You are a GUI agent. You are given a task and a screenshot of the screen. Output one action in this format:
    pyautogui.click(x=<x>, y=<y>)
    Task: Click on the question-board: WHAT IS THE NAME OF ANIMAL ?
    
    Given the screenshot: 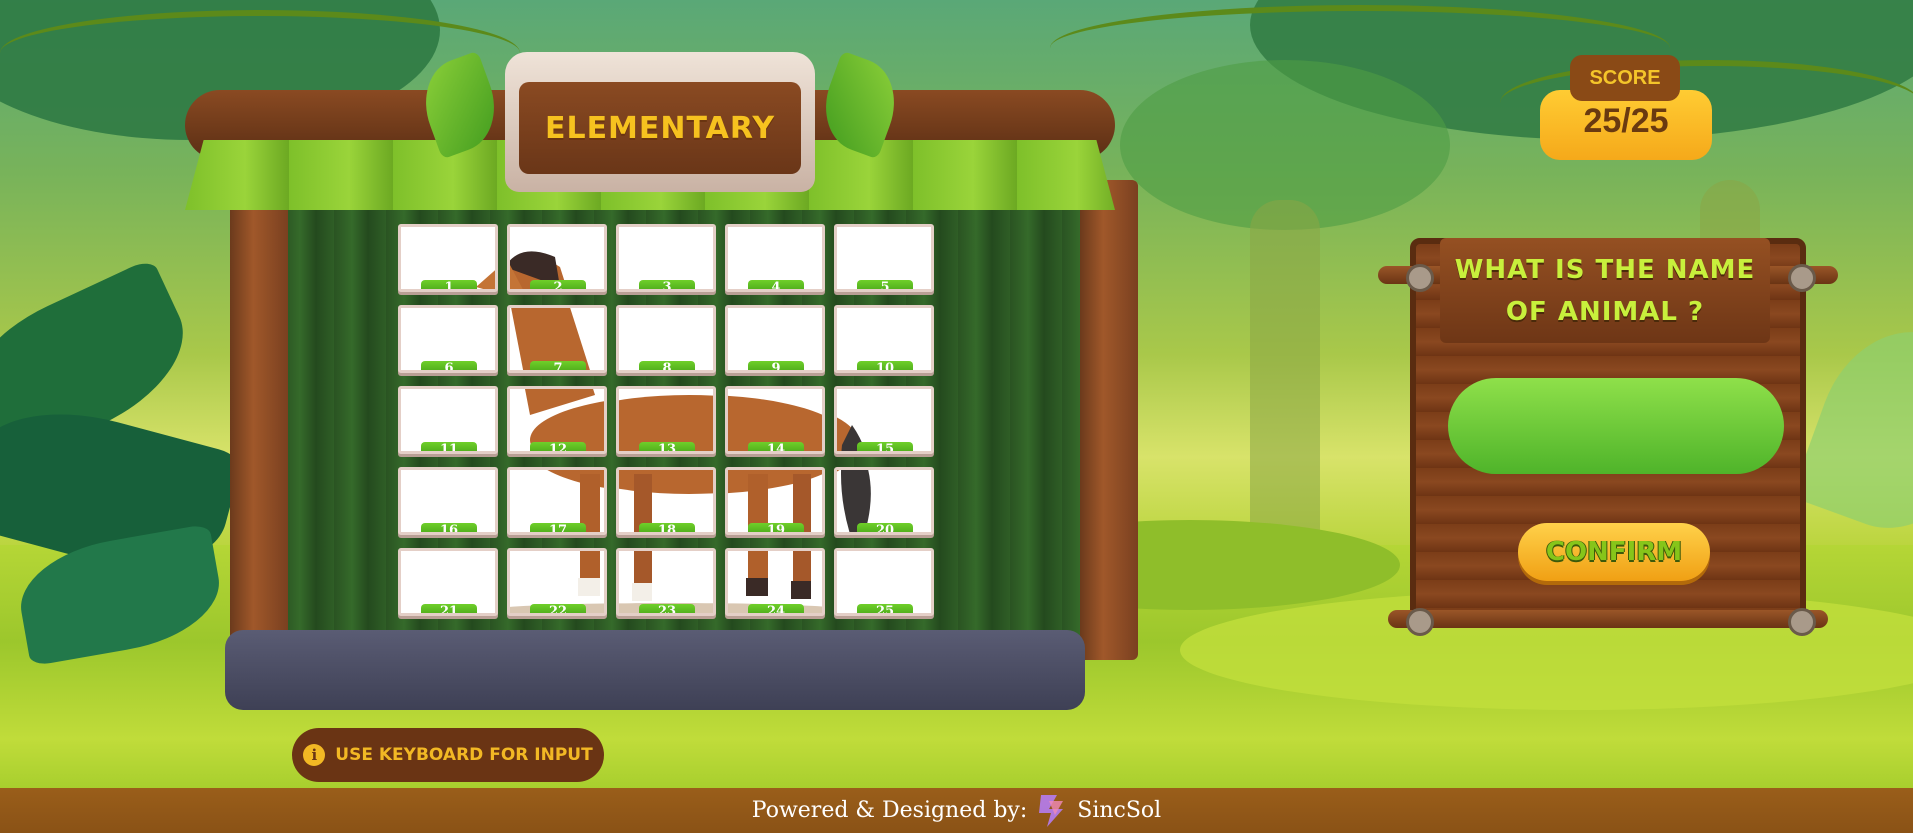 What is the action you would take?
    pyautogui.click(x=1605, y=290)
    